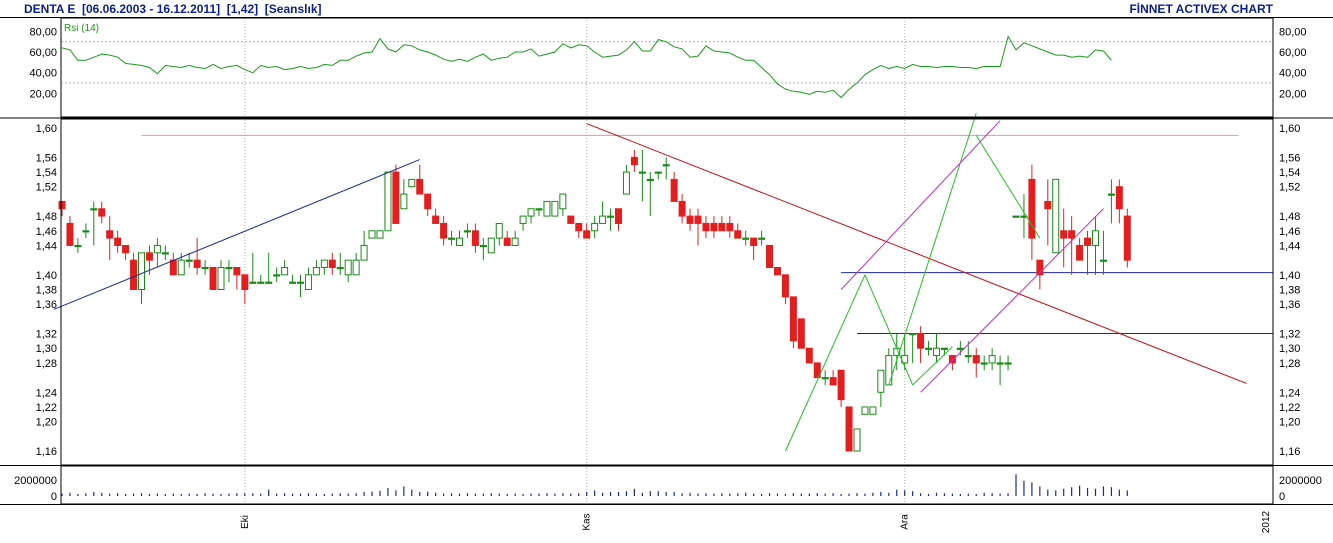  What do you see at coordinates (667, 61) in the screenshot?
I see `rsi-panel: Rsi (14)` at bounding box center [667, 61].